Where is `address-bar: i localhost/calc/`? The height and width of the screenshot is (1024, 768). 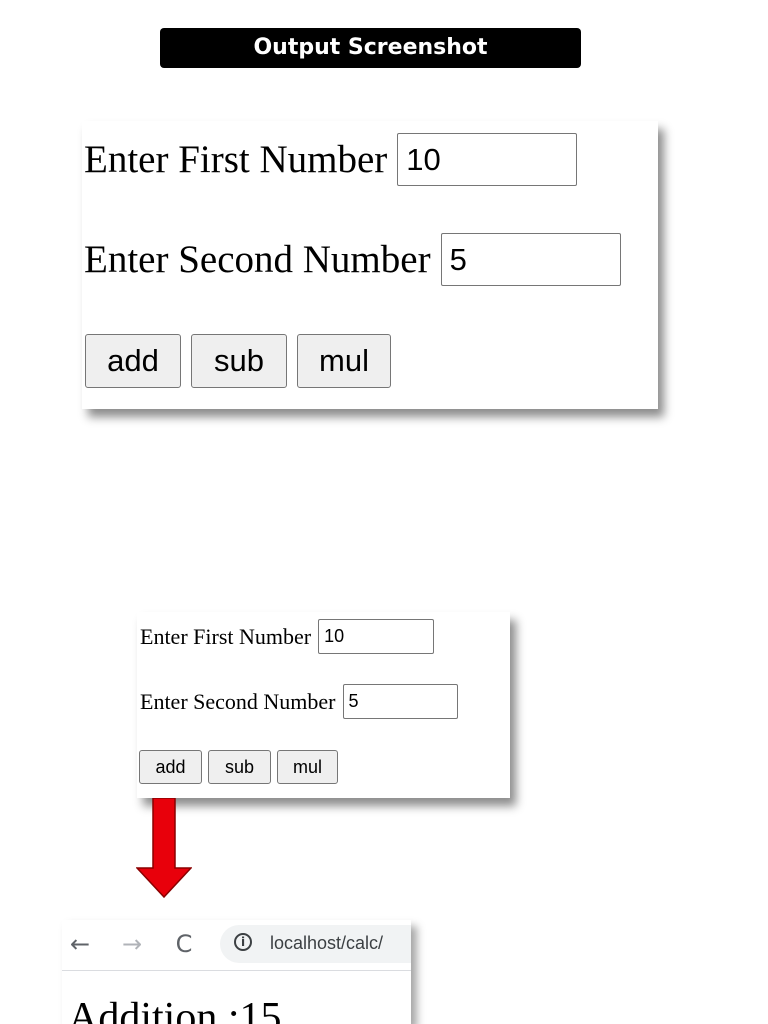
address-bar: i localhost/calc/ is located at coordinates (315, 944).